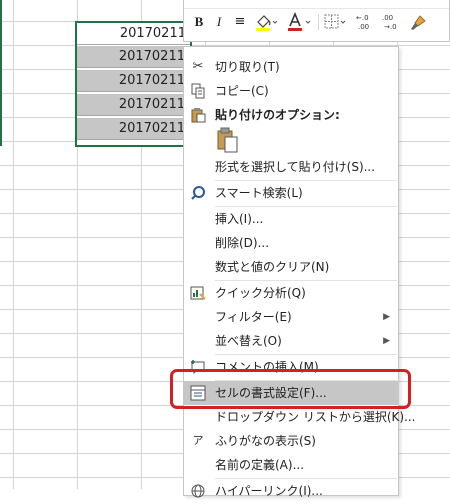  I want to click on menu-item-quick-analysis: クイック分析(Q), so click(291, 293).